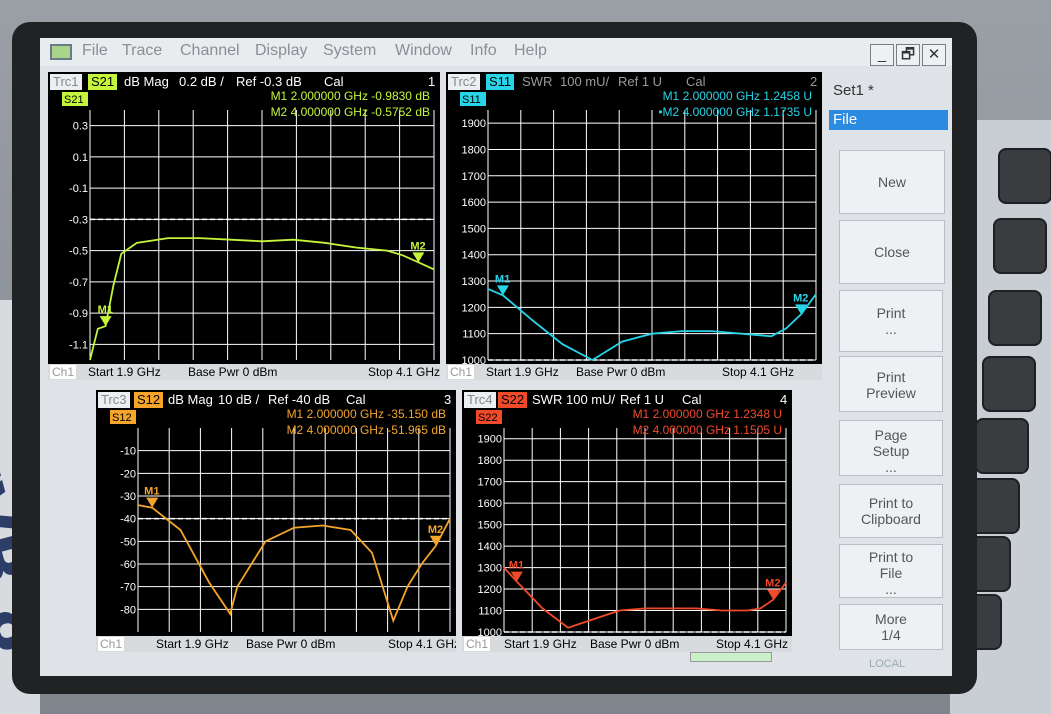  What do you see at coordinates (103, 82) in the screenshot?
I see `param-tag: S21` at bounding box center [103, 82].